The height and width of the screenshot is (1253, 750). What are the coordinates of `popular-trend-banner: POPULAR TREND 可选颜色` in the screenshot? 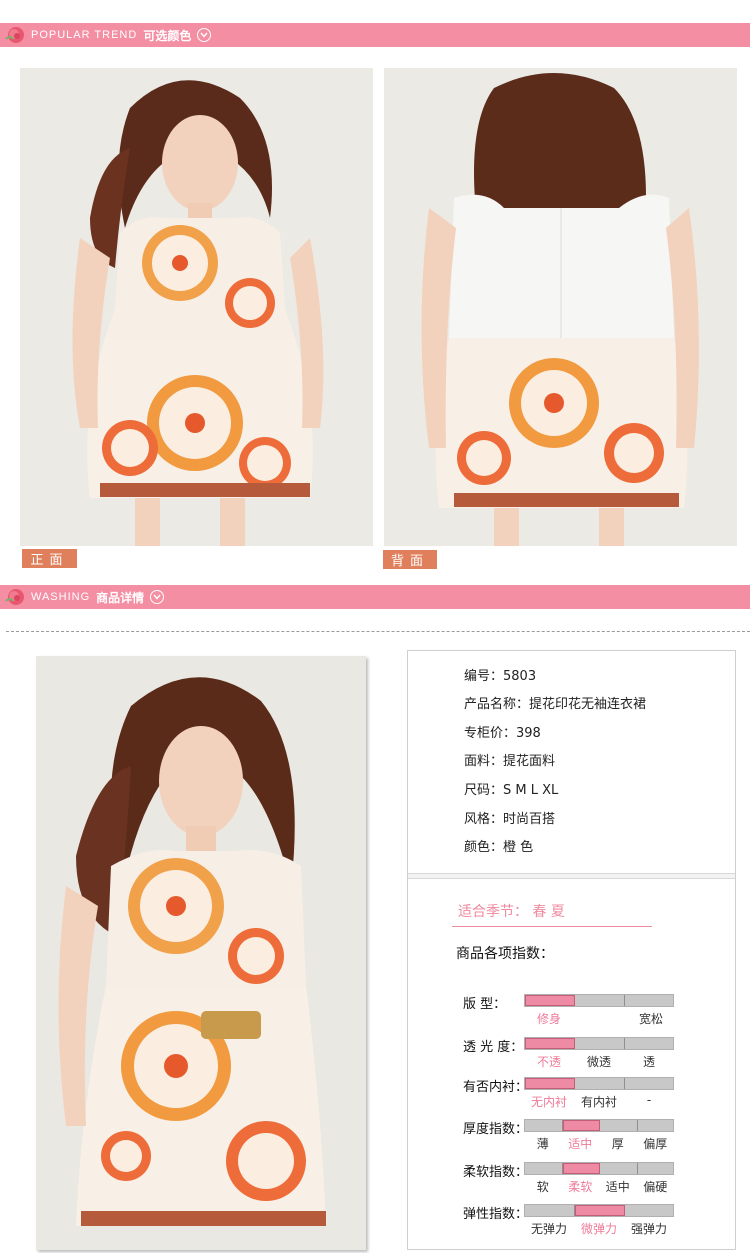 It's located at (375, 35).